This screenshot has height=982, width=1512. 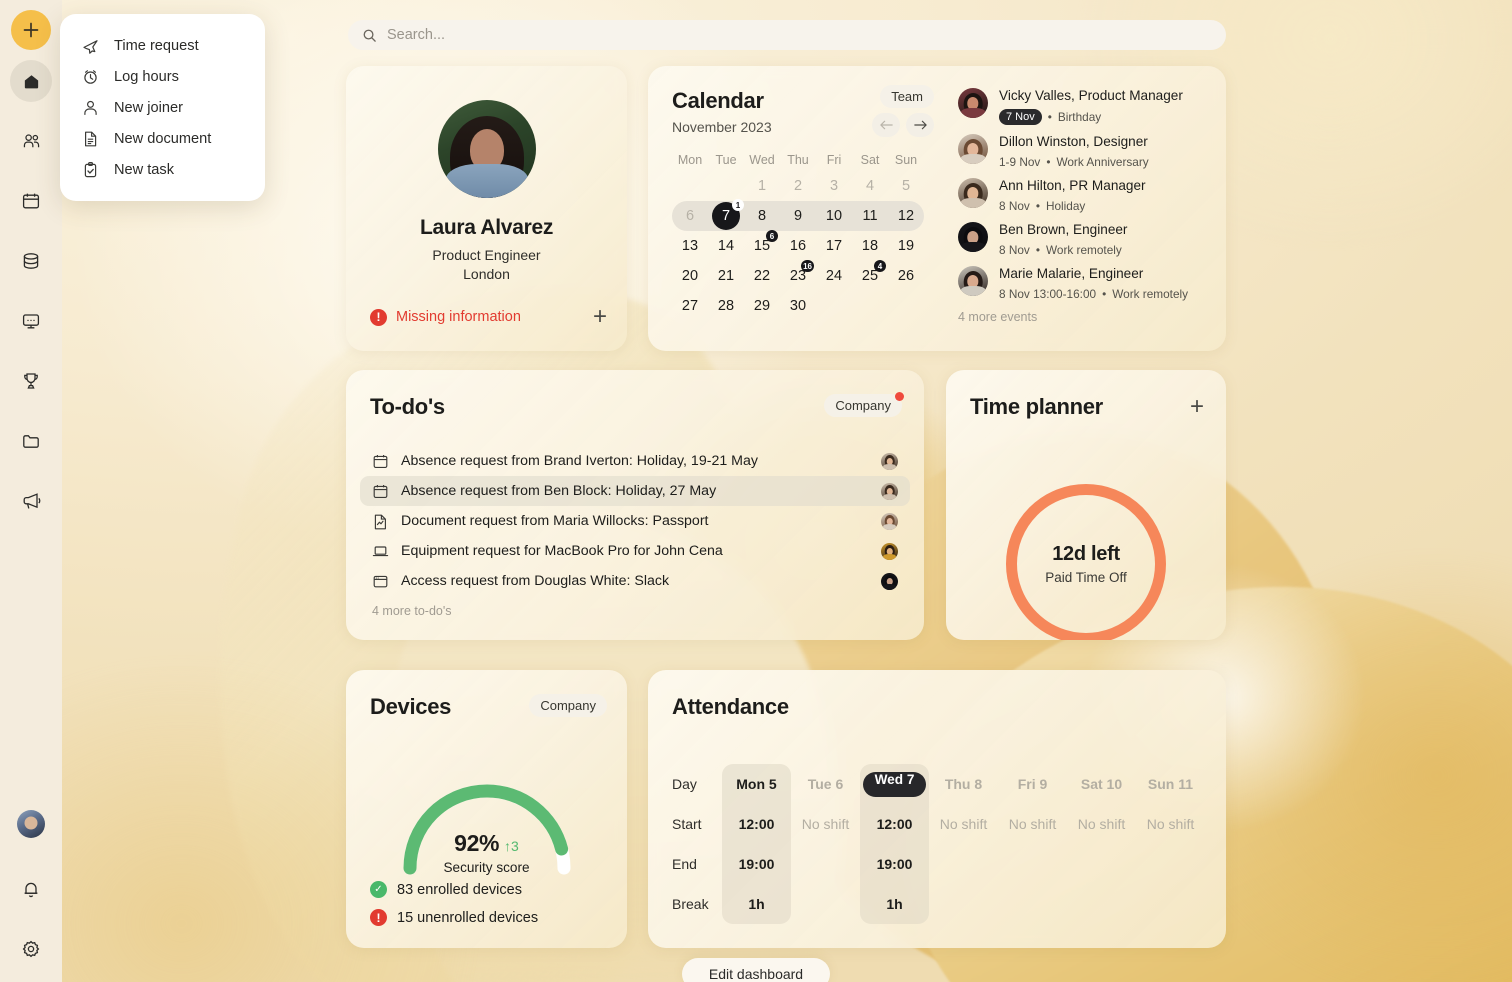 I want to click on calendar-prev-button, so click(x=886, y=125).